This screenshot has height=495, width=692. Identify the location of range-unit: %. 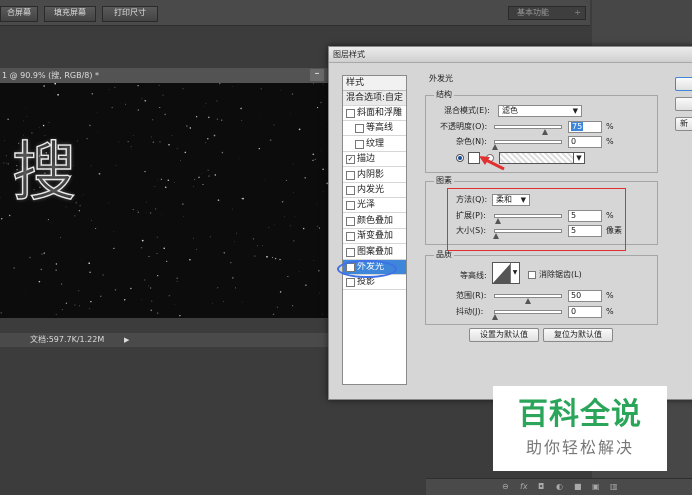
(610, 295).